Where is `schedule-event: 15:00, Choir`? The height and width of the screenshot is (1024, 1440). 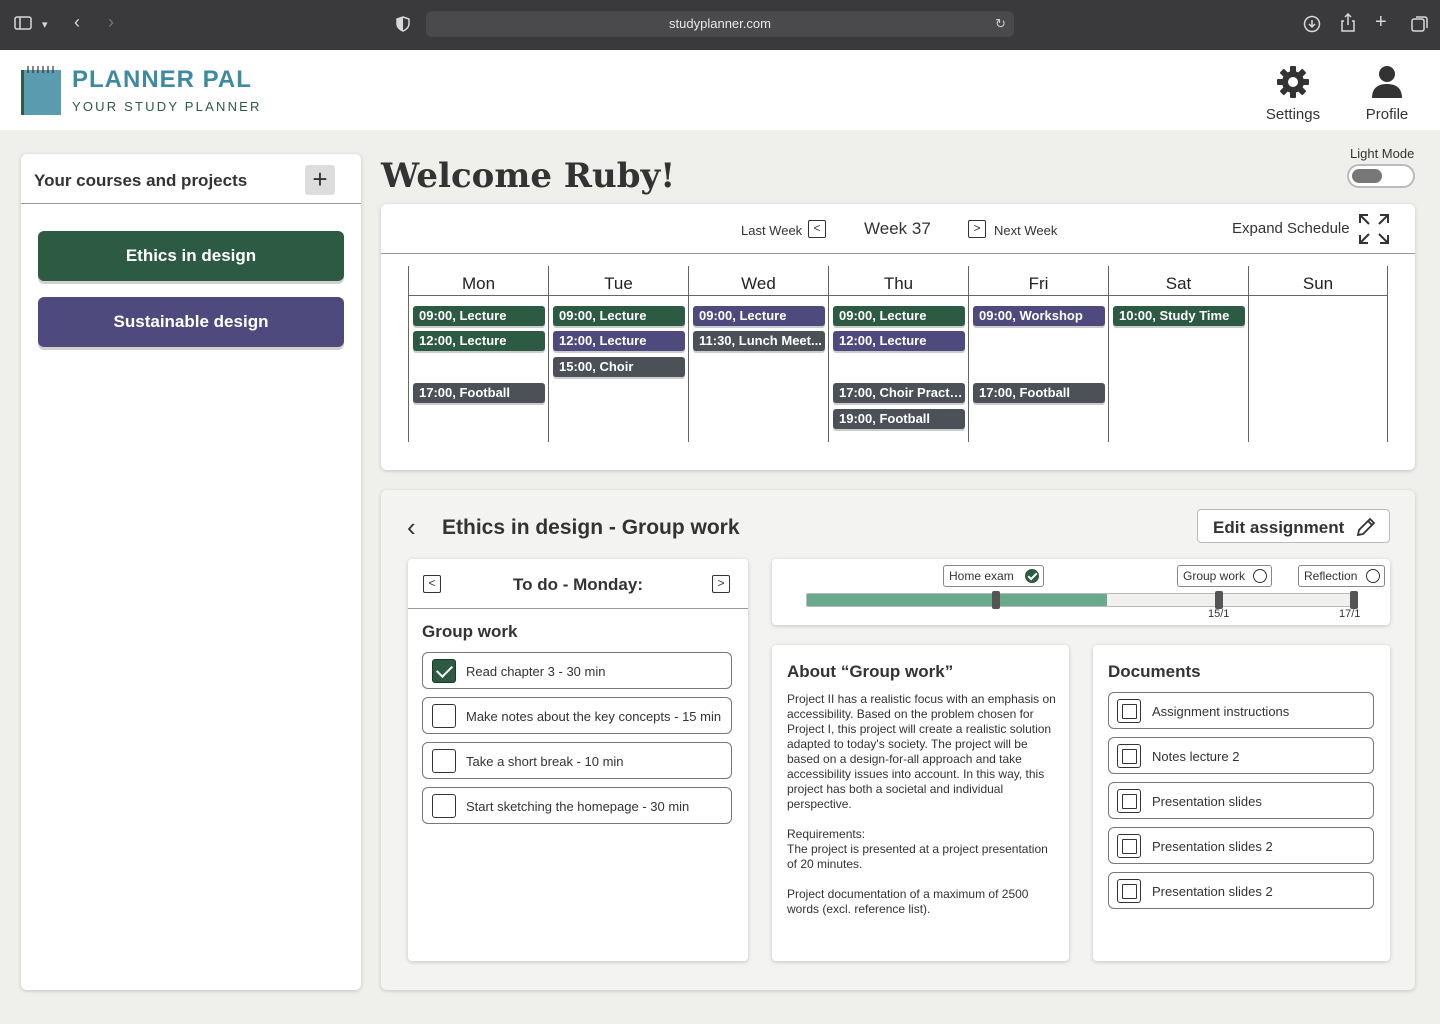 schedule-event: 15:00, Choir is located at coordinates (619, 367).